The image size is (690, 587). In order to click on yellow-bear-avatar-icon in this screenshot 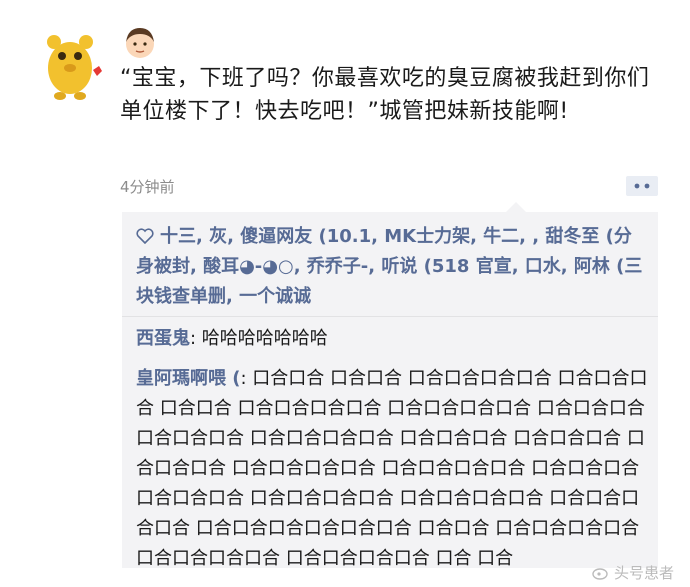, I will do `click(70, 64)`.